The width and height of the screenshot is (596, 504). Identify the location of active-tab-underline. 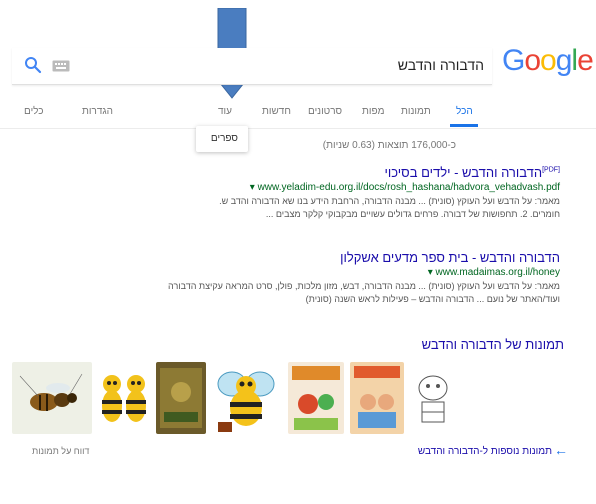
(464, 125).